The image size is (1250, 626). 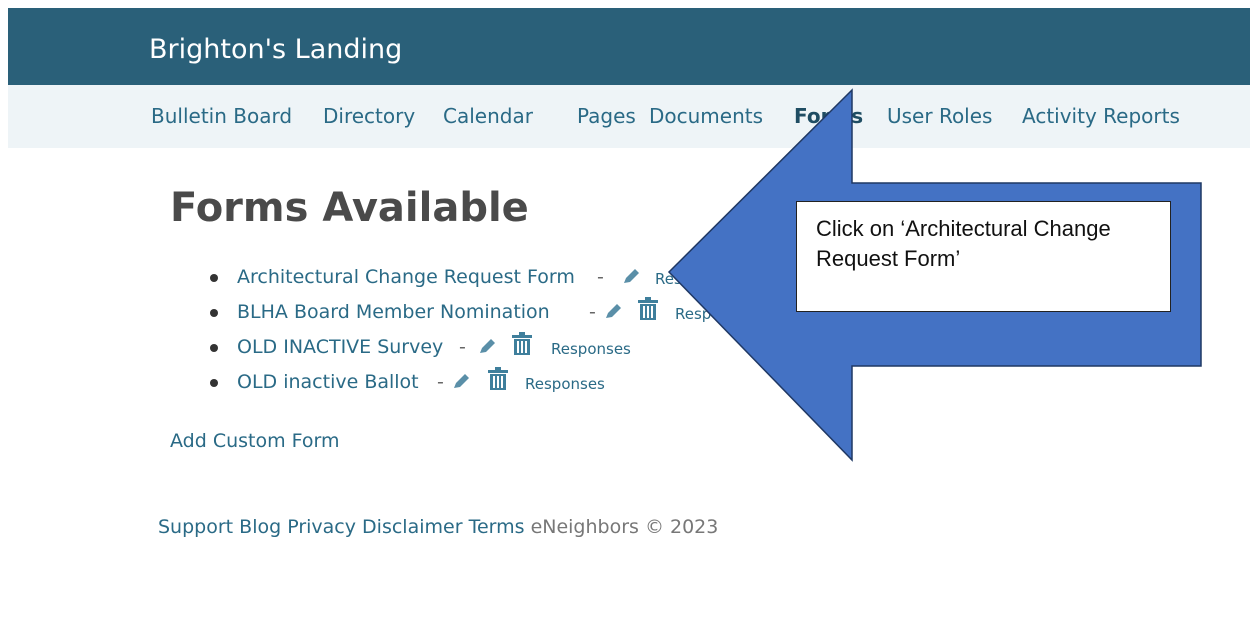 What do you see at coordinates (340, 347) in the screenshot?
I see `form-link-old-inactive-survey: OLD INACTIVE Survey` at bounding box center [340, 347].